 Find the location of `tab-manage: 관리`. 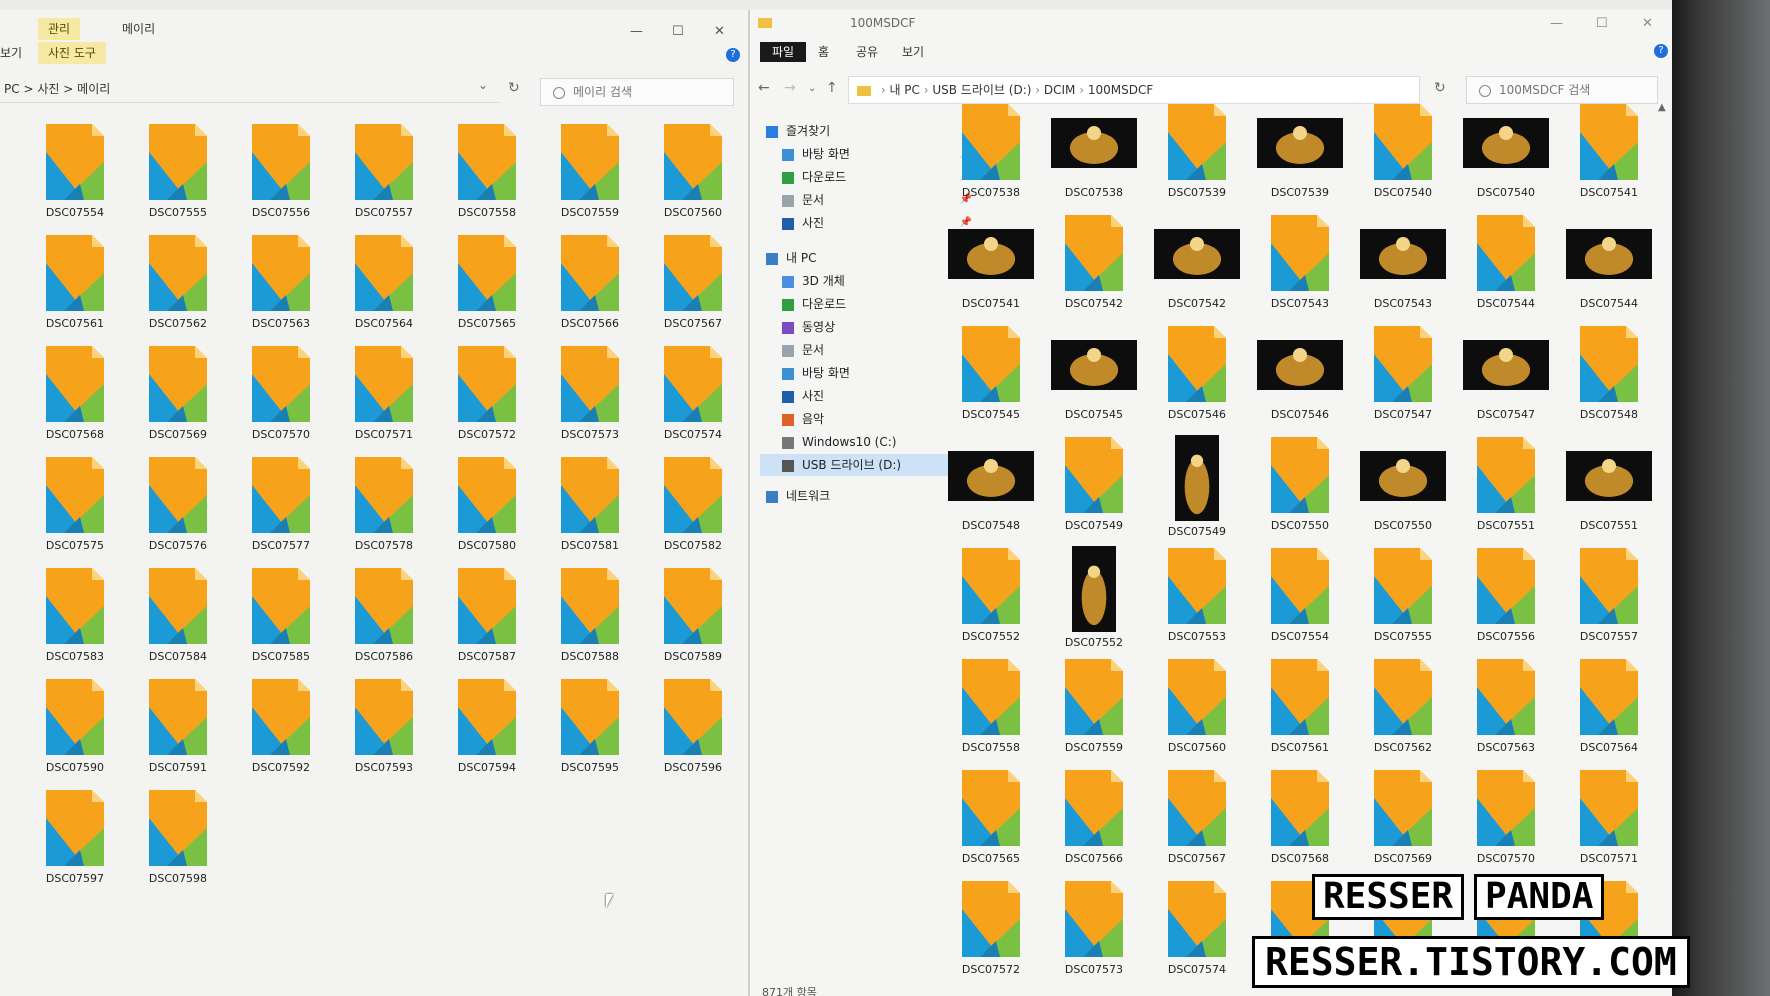

tab-manage: 관리 is located at coordinates (59, 29).